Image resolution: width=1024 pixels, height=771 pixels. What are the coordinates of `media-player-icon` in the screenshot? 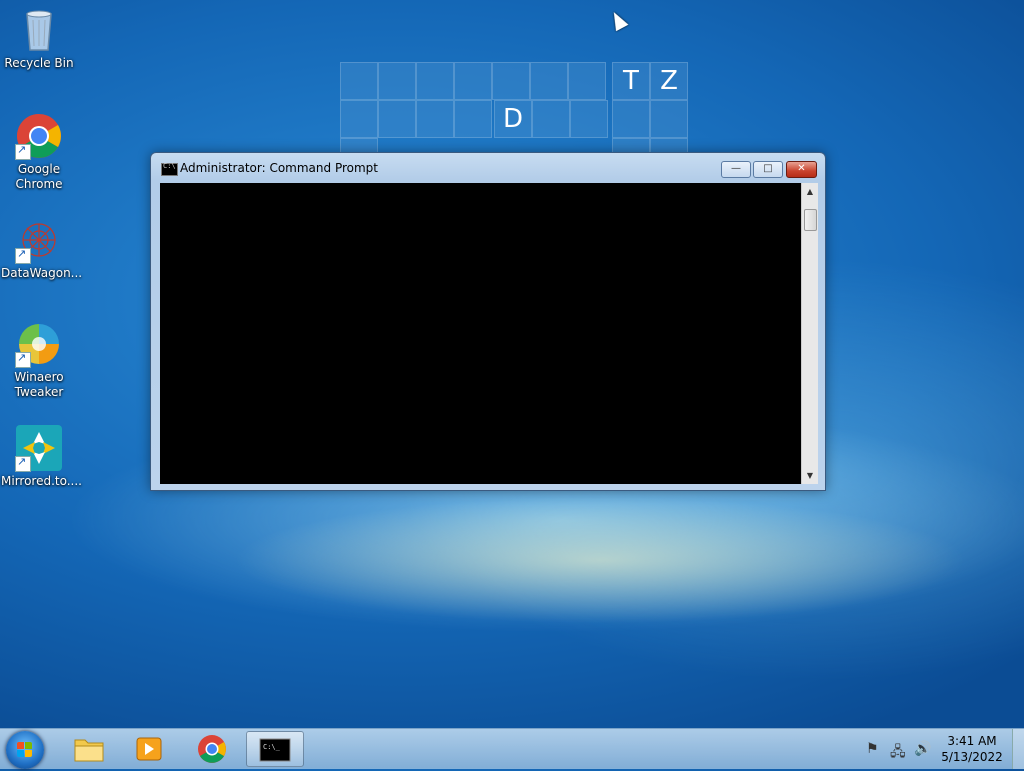 It's located at (149, 749).